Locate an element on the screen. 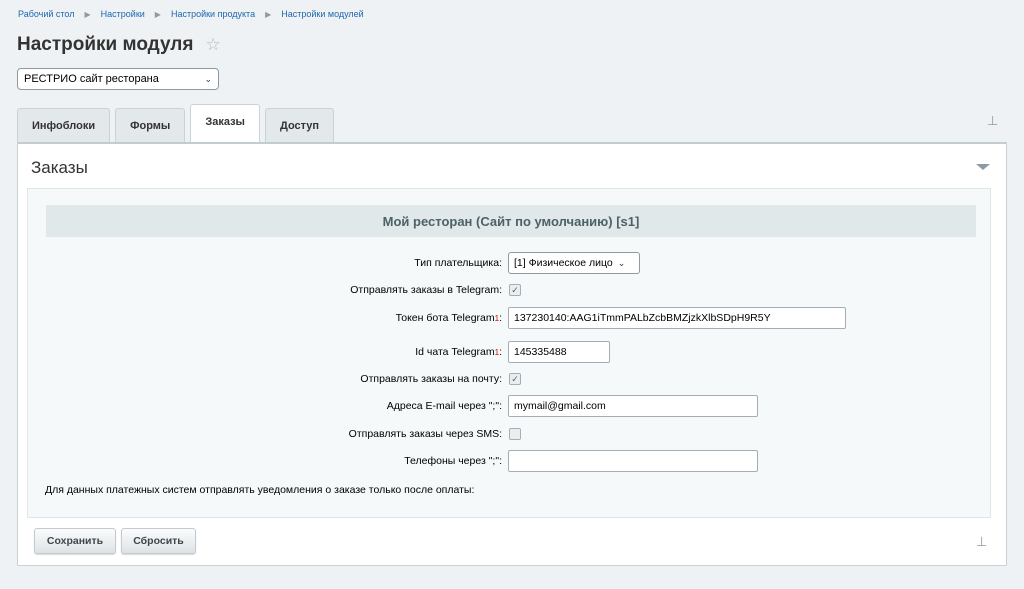 The image size is (1024, 589). breadcrumb-item-product-settings: Настройки продукта is located at coordinates (213, 14).